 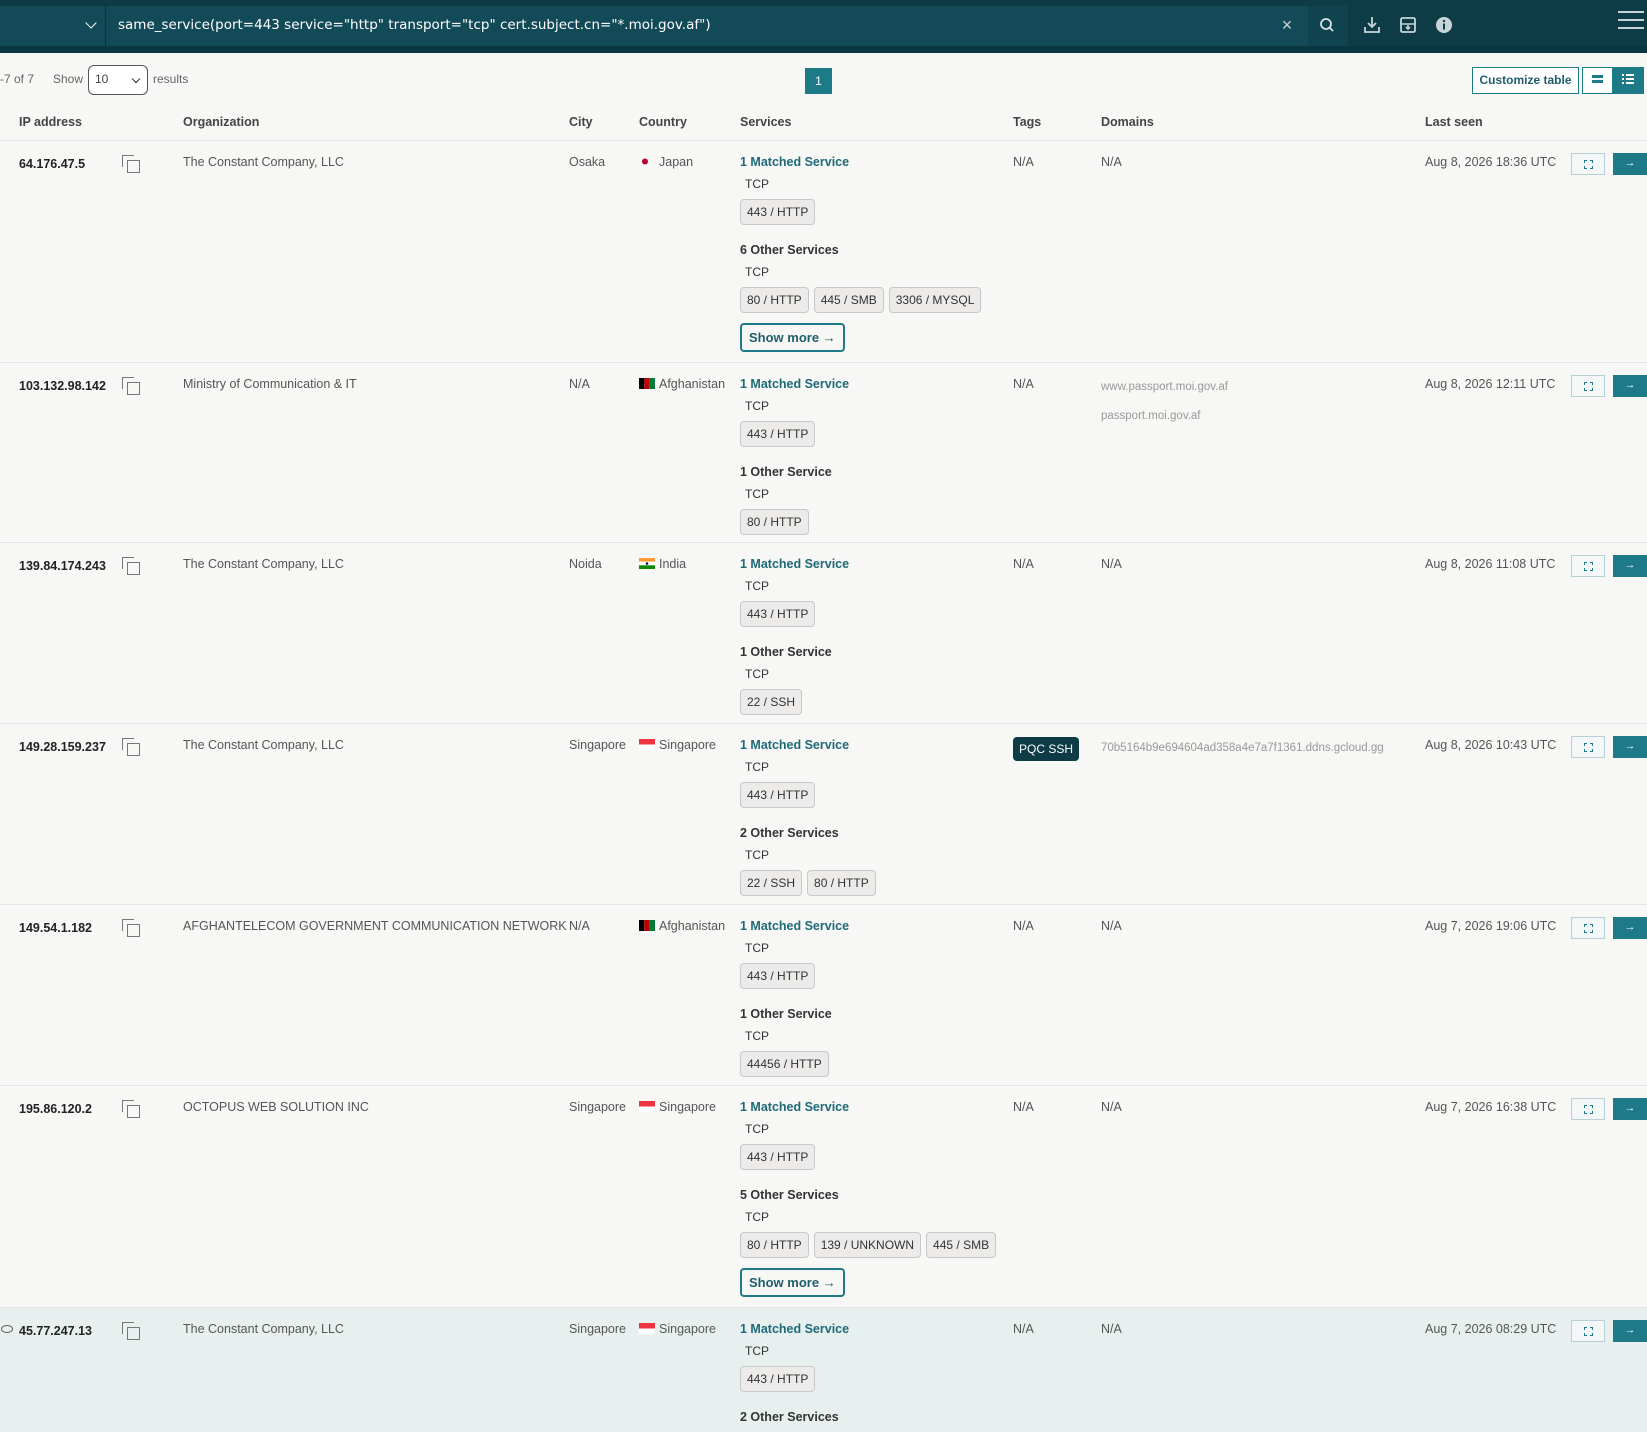 I want to click on archive-icon, so click(x=1408, y=25).